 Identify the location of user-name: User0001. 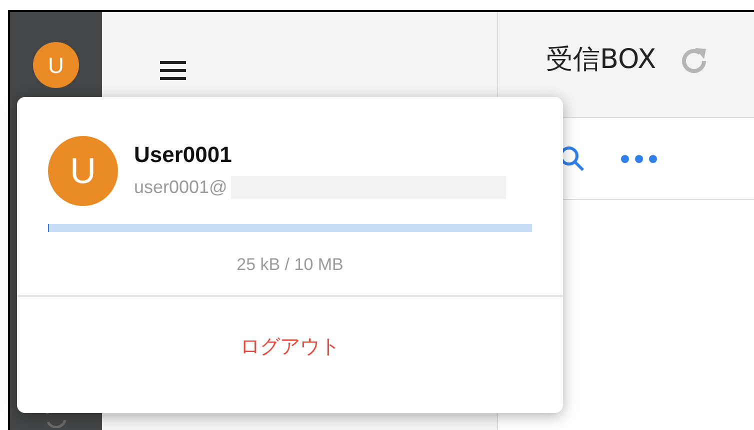
(183, 154).